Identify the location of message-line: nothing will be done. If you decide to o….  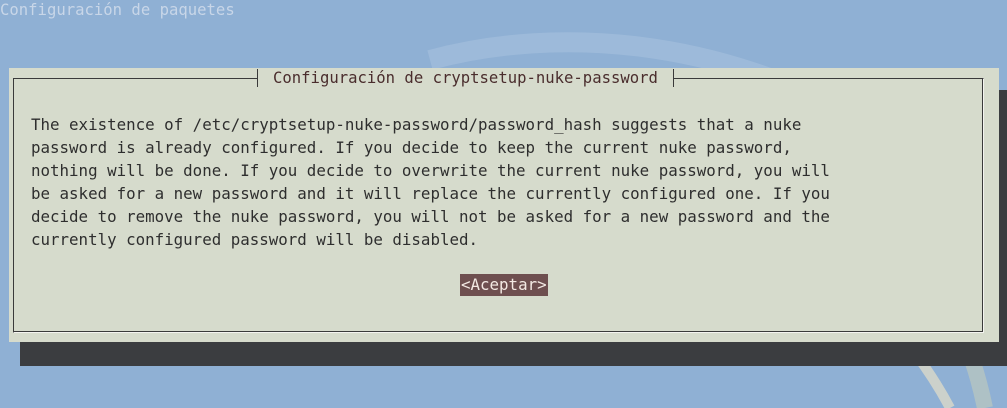
(430, 170).